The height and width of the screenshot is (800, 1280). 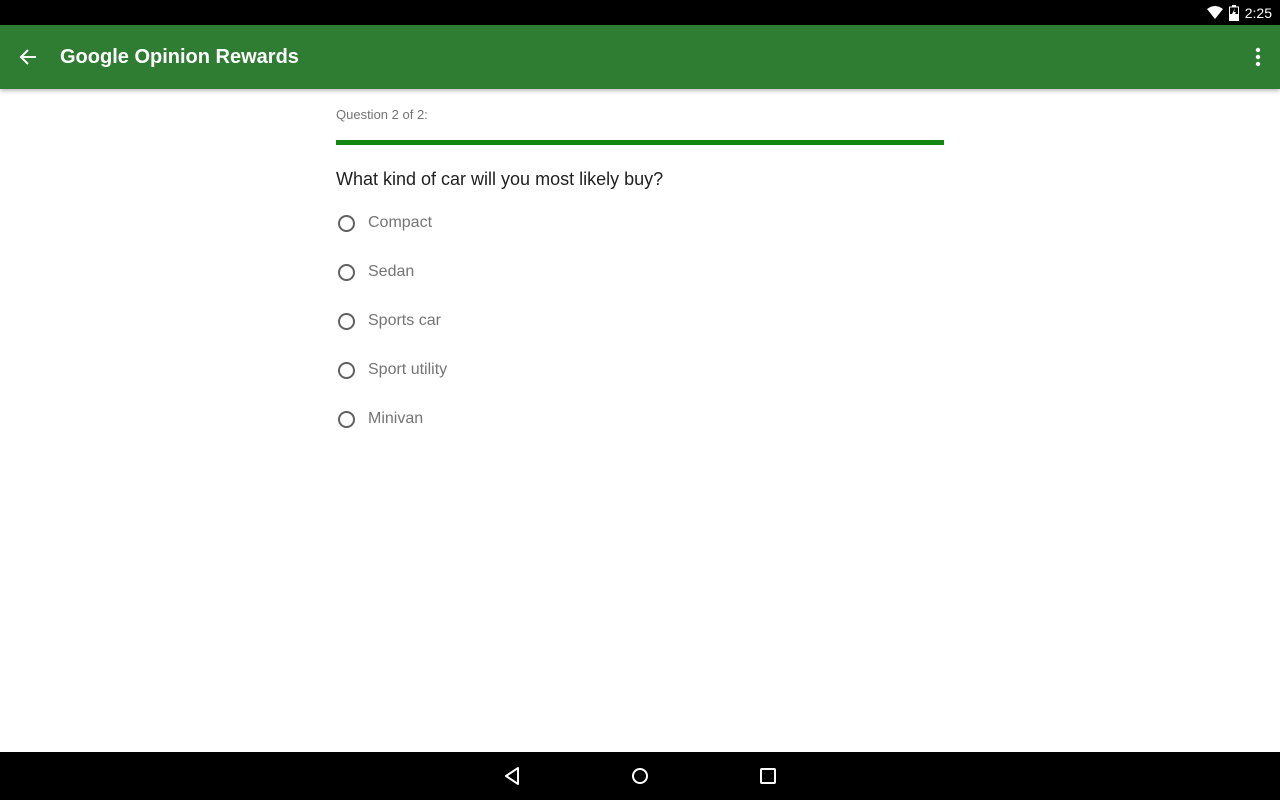 What do you see at coordinates (1258, 12) in the screenshot?
I see `clock: 2:25` at bounding box center [1258, 12].